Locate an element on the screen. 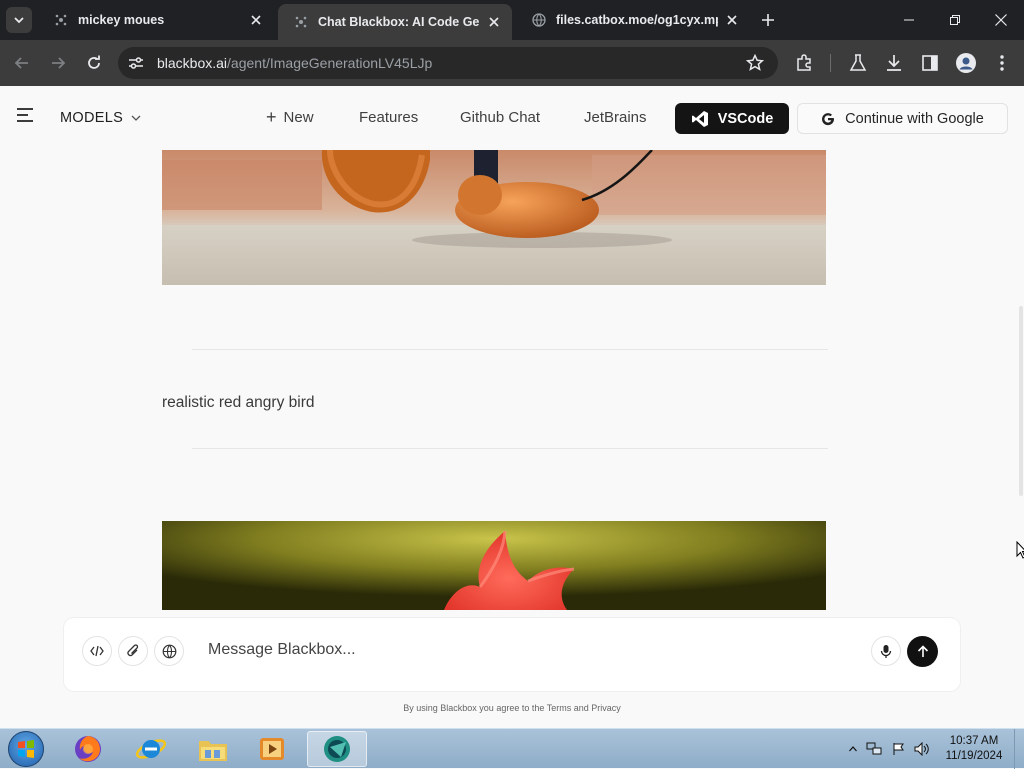 This screenshot has width=1024, height=769. network-icon is located at coordinates (874, 748).